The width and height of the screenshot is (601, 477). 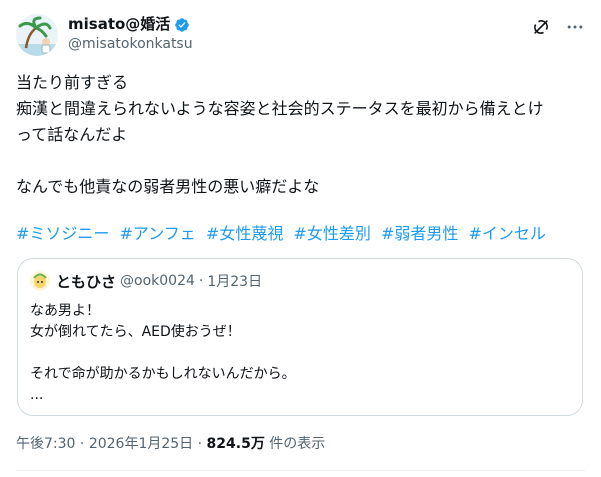 I want to click on tweet-line: 痴漢と間違えられないような容姿と社会的ステータスを最初から備えとけ, so click(x=280, y=108).